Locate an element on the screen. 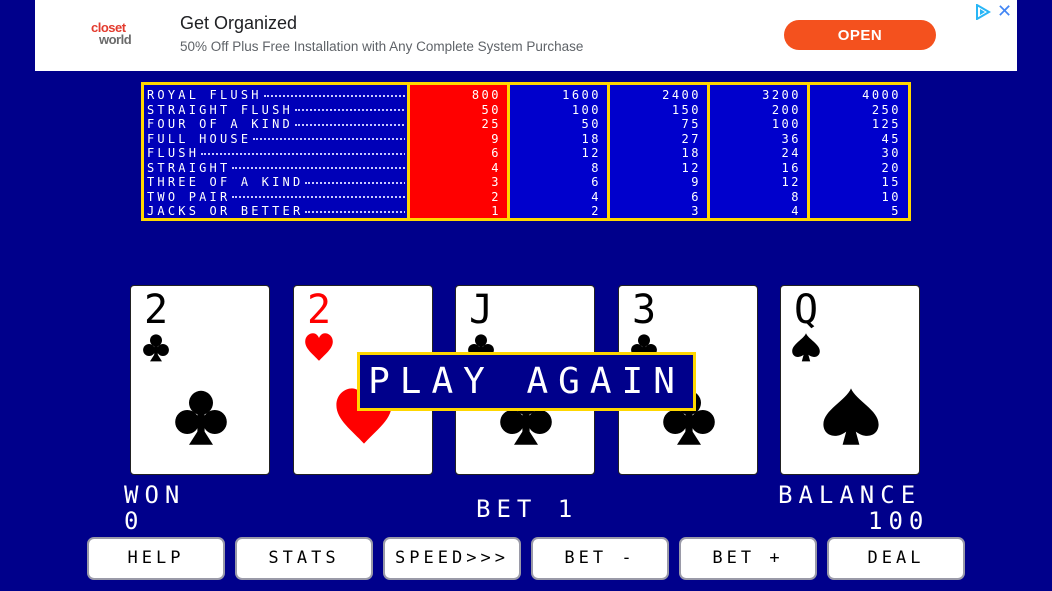  pay-table-value: 36 is located at coordinates (791, 138).